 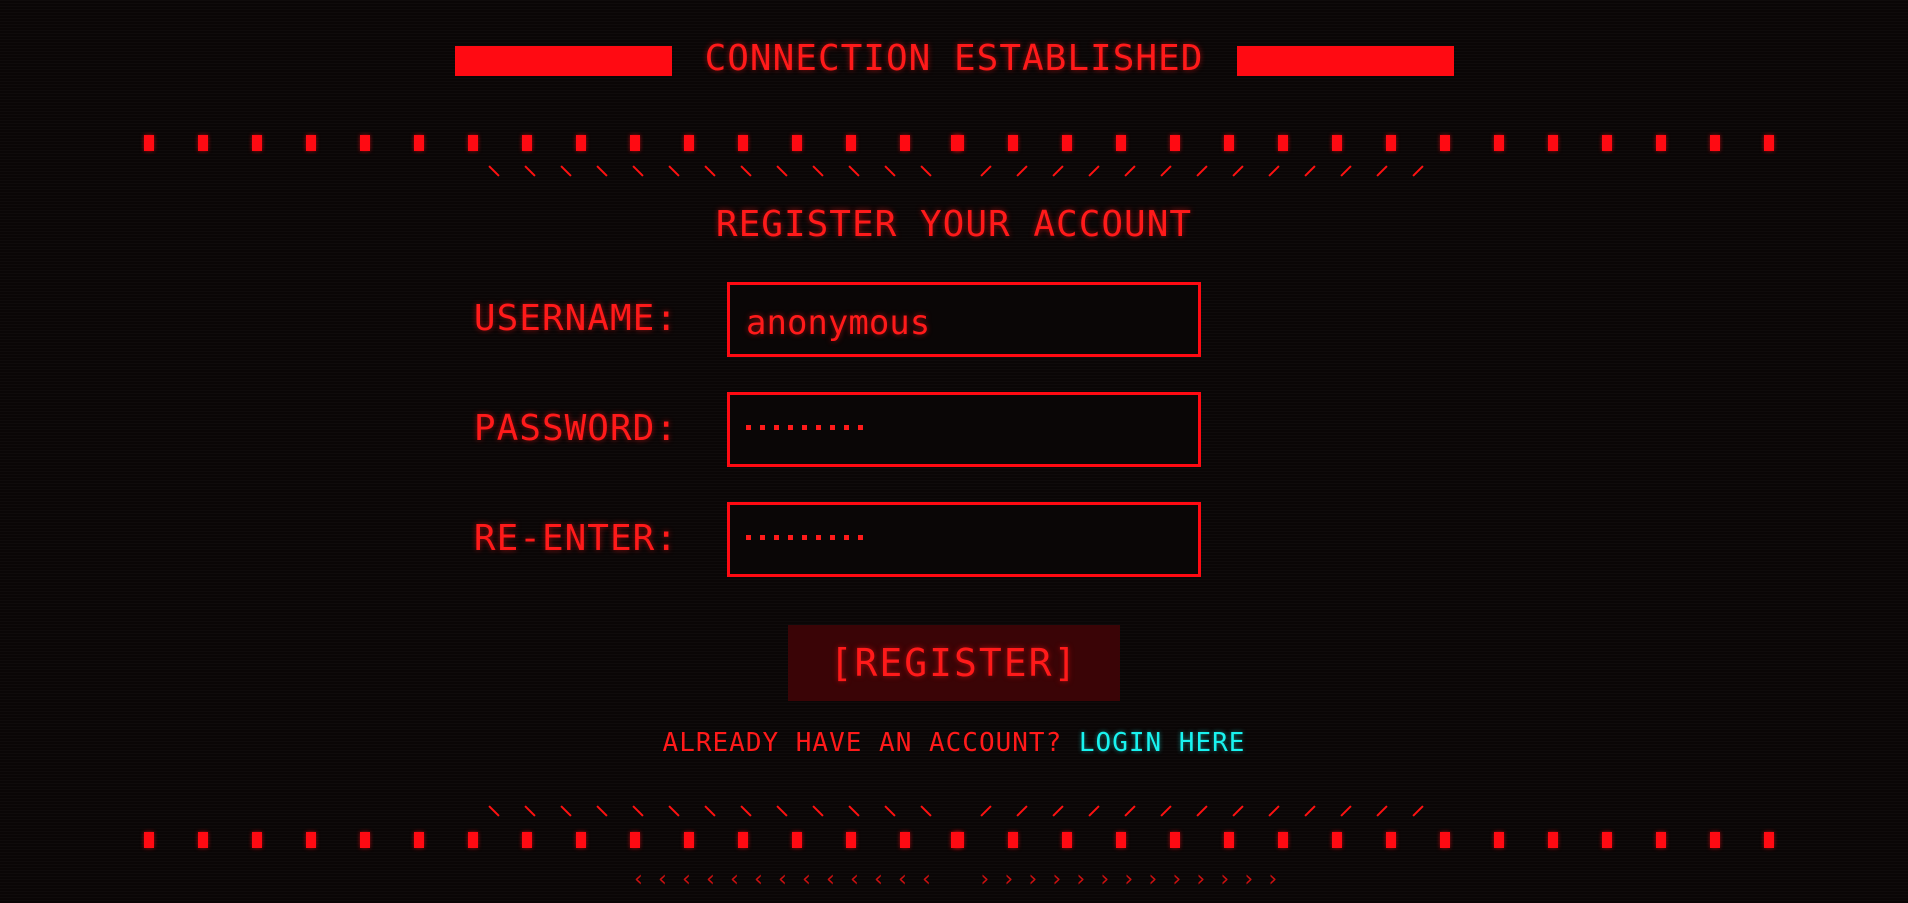 What do you see at coordinates (804, 537) in the screenshot?
I see `reenter-masked-value` at bounding box center [804, 537].